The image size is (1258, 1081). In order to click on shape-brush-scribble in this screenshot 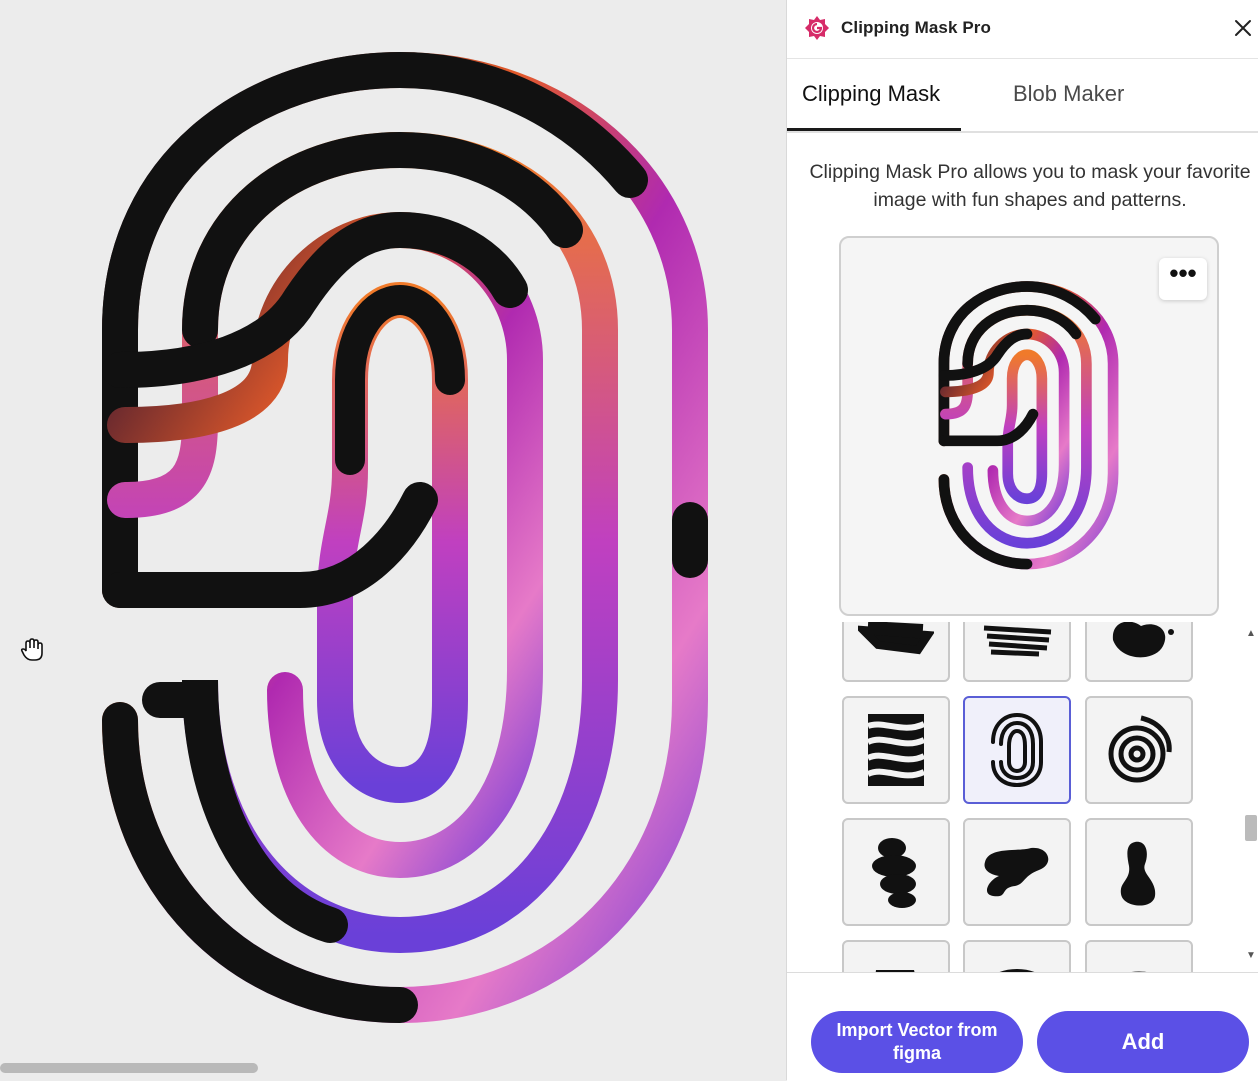, I will do `click(1017, 652)`.